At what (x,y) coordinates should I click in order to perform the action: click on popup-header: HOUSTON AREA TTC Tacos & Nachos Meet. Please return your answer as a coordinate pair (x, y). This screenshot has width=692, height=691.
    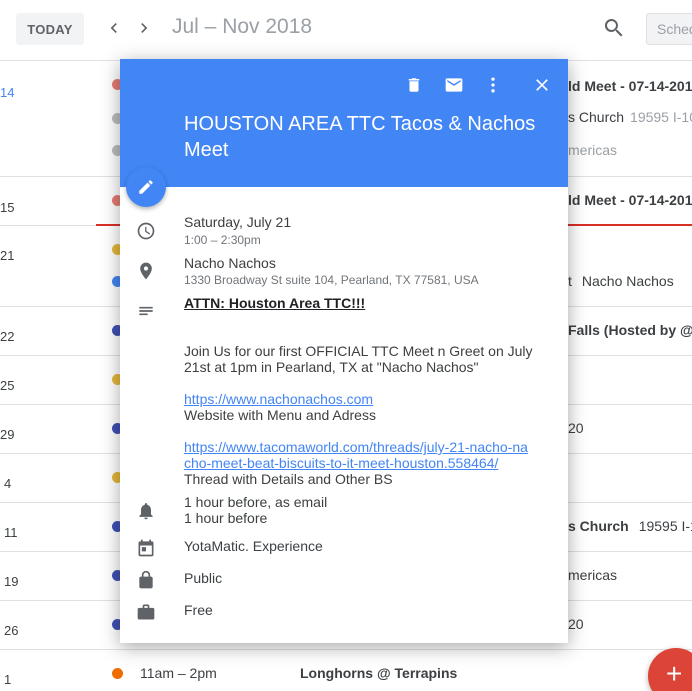
    Looking at the image, I should click on (344, 123).